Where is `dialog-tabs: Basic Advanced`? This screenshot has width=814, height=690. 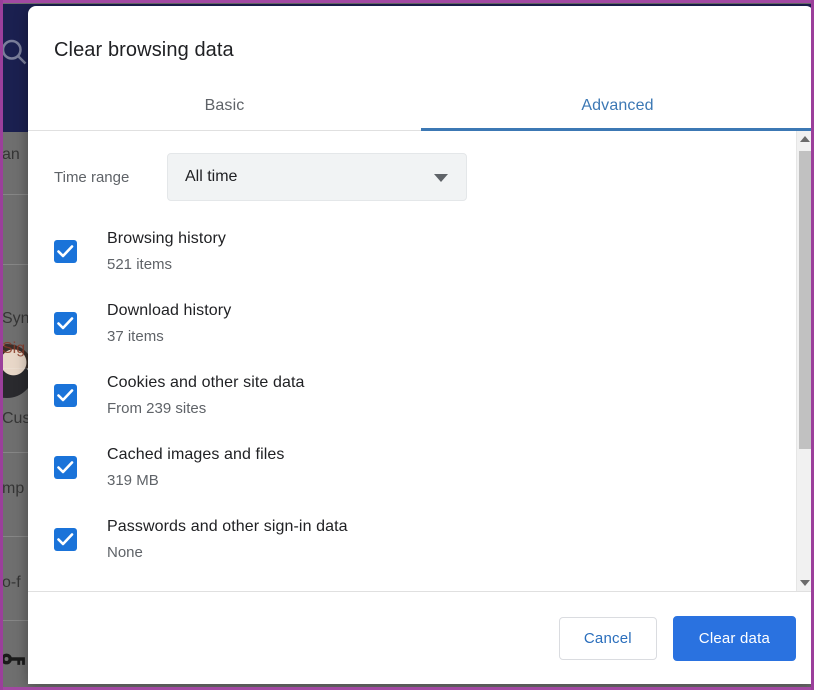
dialog-tabs: Basic Advanced is located at coordinates (421, 106).